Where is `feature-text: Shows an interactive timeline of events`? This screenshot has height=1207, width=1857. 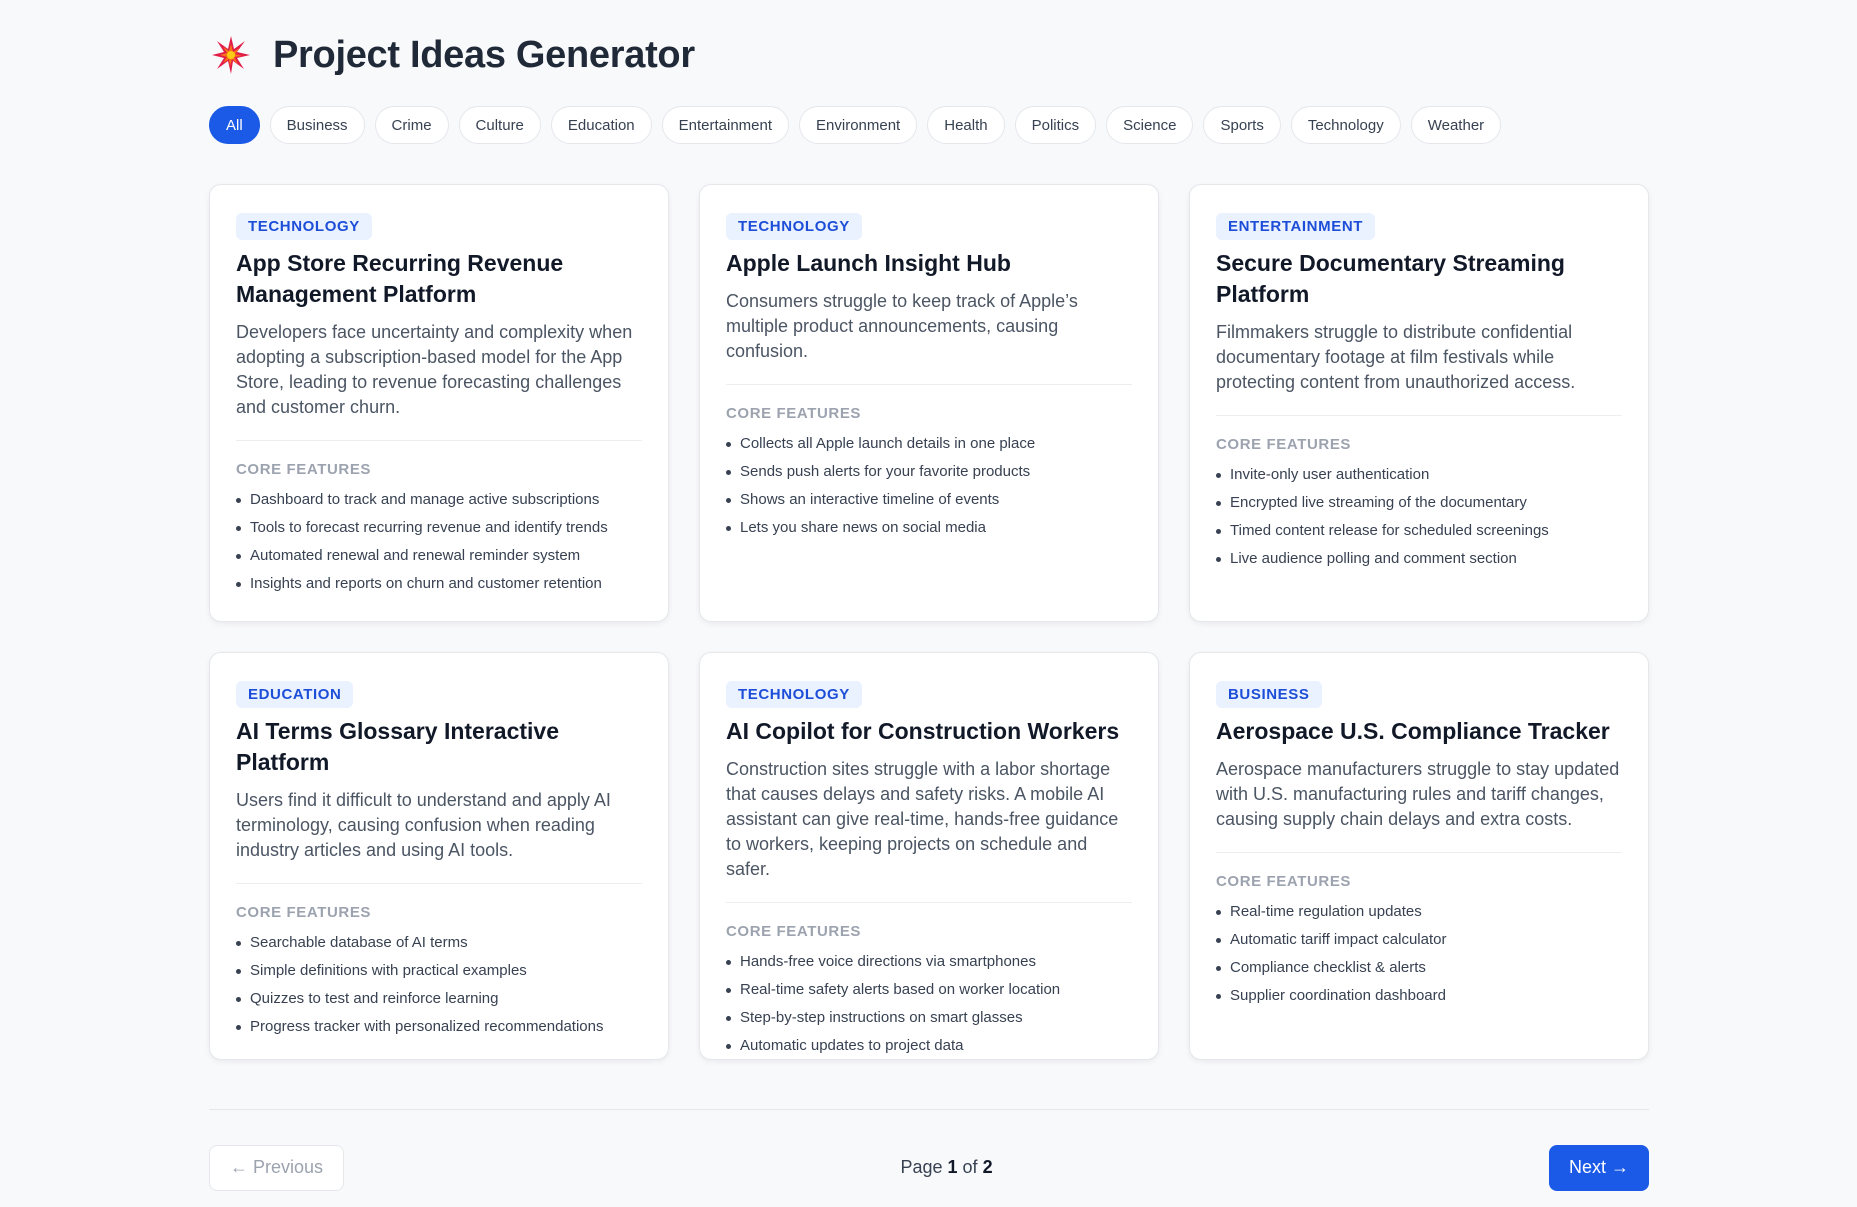
feature-text: Shows an interactive timeline of events is located at coordinates (870, 499).